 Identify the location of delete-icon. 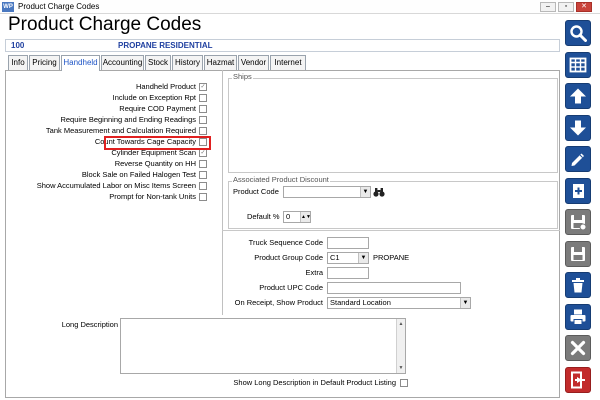
(578, 285).